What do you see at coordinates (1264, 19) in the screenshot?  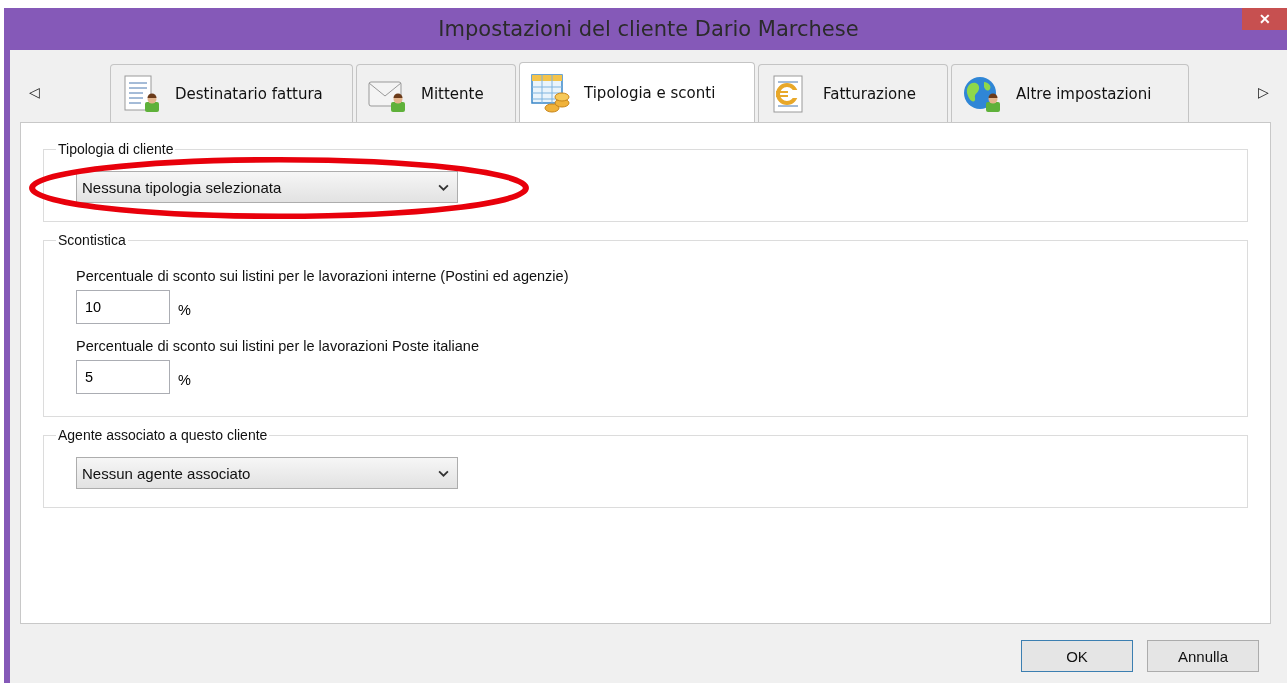 I see `close-button: ✕` at bounding box center [1264, 19].